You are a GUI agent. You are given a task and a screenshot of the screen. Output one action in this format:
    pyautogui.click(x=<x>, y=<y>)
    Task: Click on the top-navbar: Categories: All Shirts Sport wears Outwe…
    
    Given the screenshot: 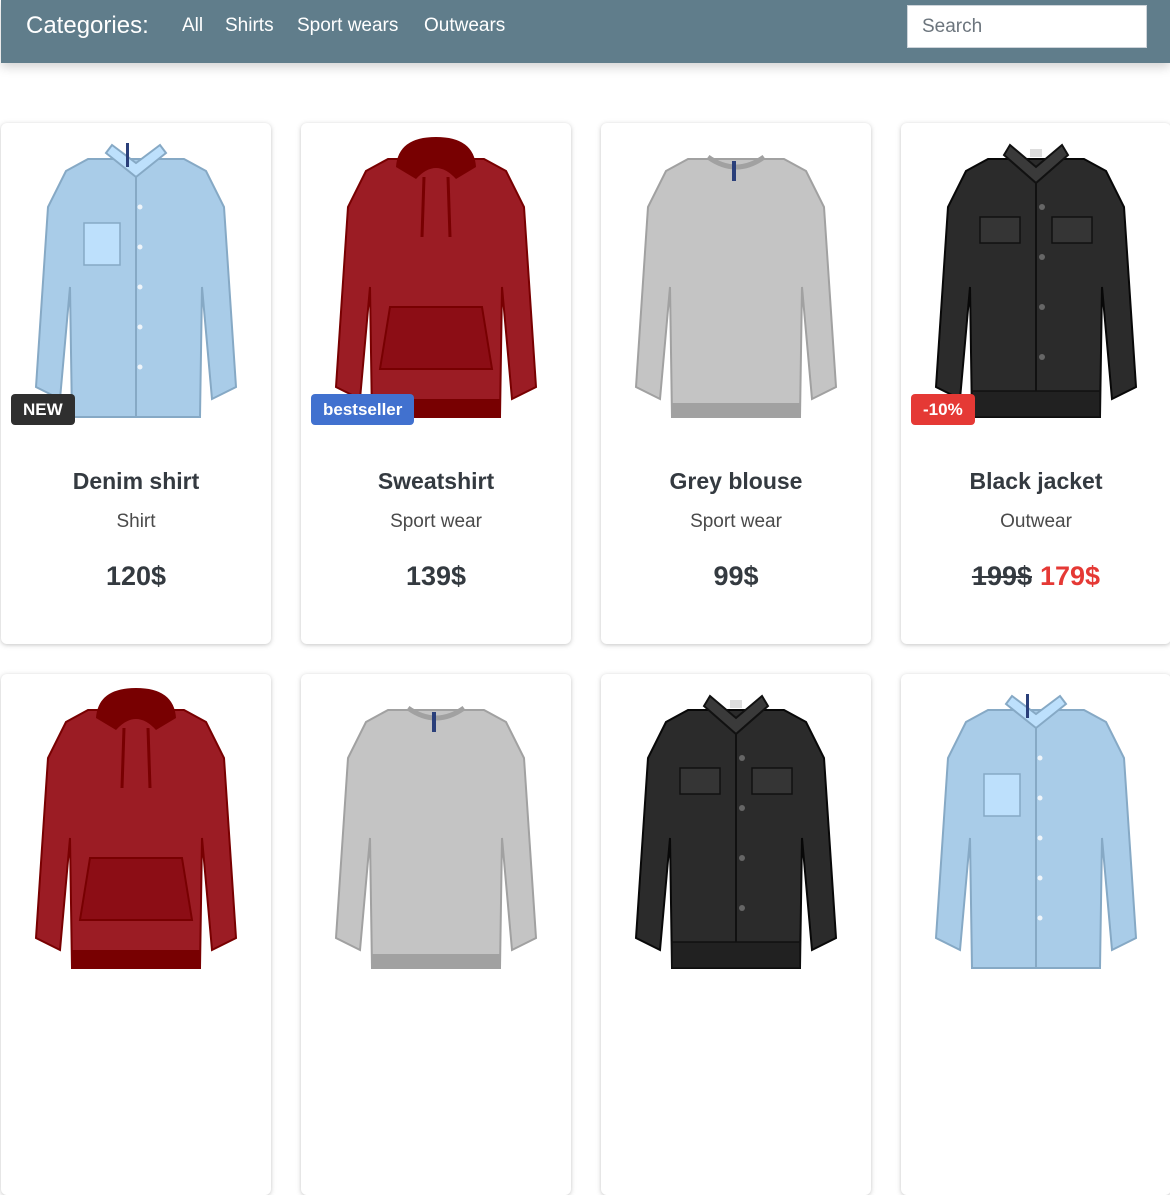 What is the action you would take?
    pyautogui.click(x=585, y=31)
    